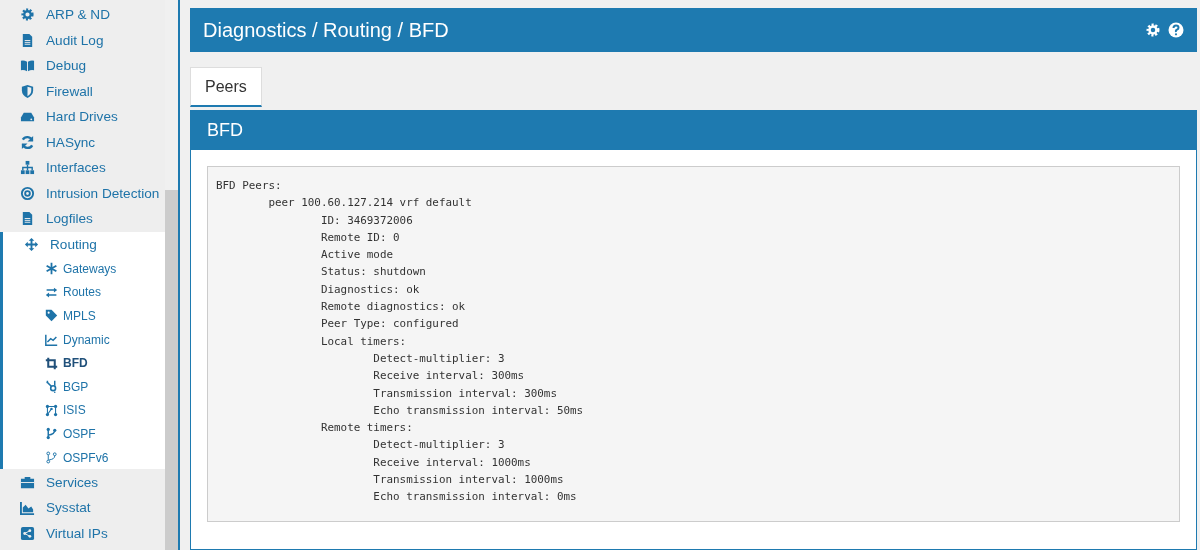 The image size is (1200, 550). Describe the element at coordinates (84, 434) in the screenshot. I see `sidebar-subitem: OSPF` at that location.